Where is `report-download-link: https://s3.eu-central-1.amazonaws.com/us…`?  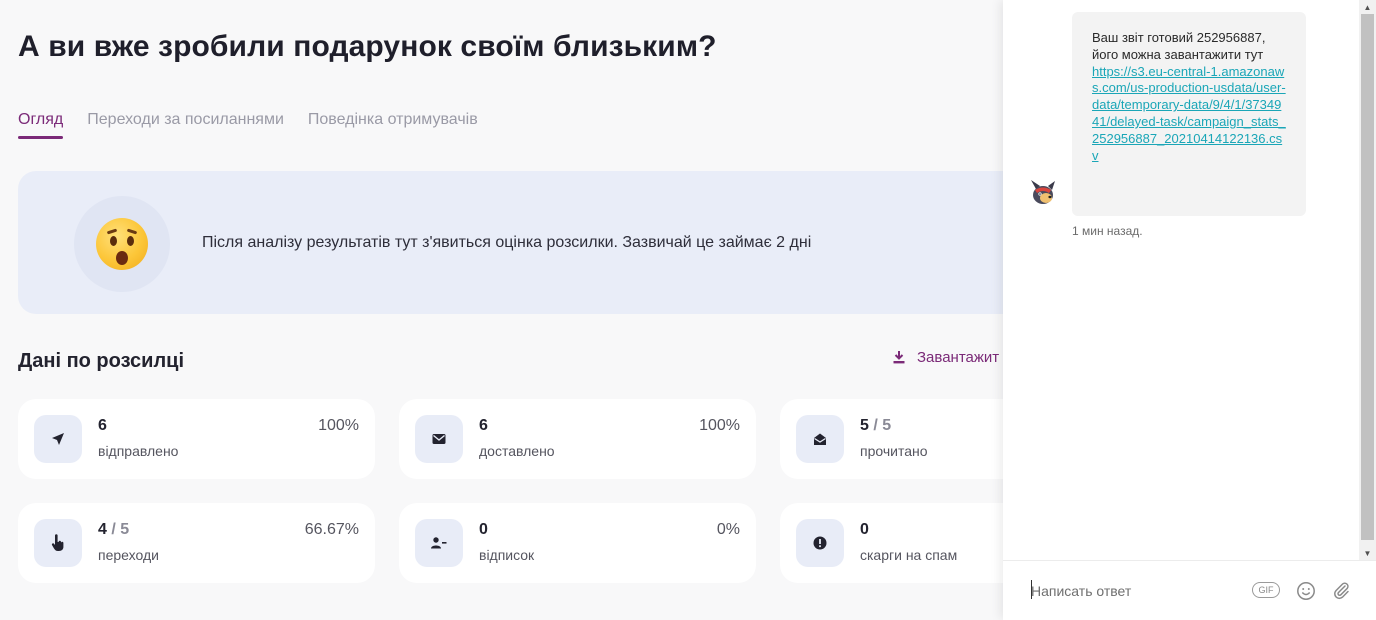
report-download-link: https://s3.eu-central-1.amazonaws.com/us… is located at coordinates (1189, 114).